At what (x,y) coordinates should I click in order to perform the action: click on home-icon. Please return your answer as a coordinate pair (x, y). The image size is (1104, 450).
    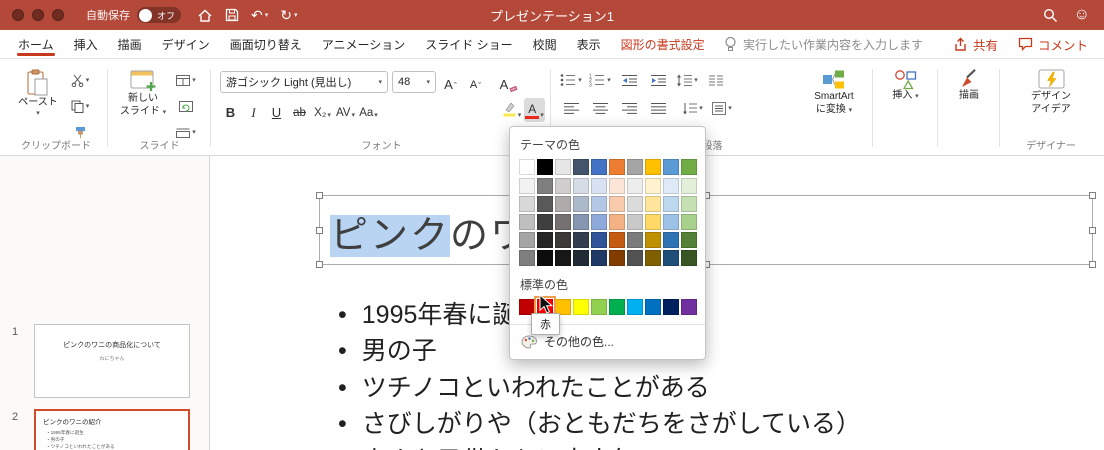
    Looking at the image, I should click on (205, 15).